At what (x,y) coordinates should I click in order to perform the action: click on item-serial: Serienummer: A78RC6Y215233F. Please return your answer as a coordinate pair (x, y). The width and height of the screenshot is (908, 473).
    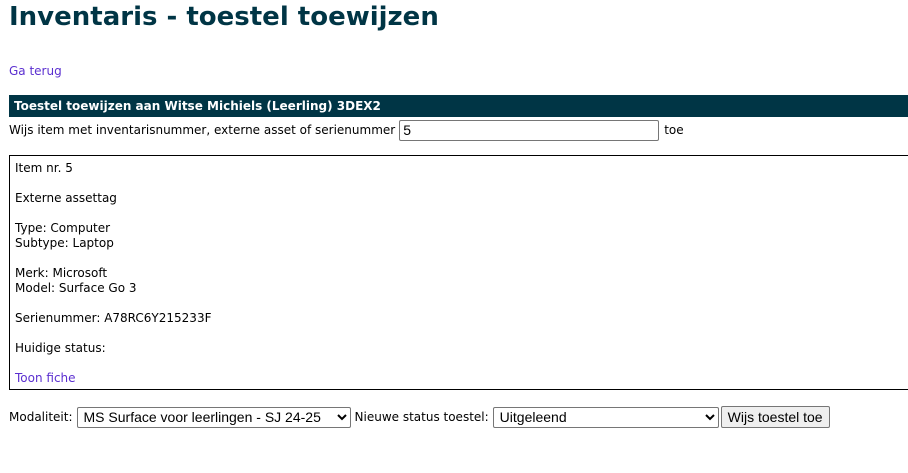
    Looking at the image, I should click on (113, 318).